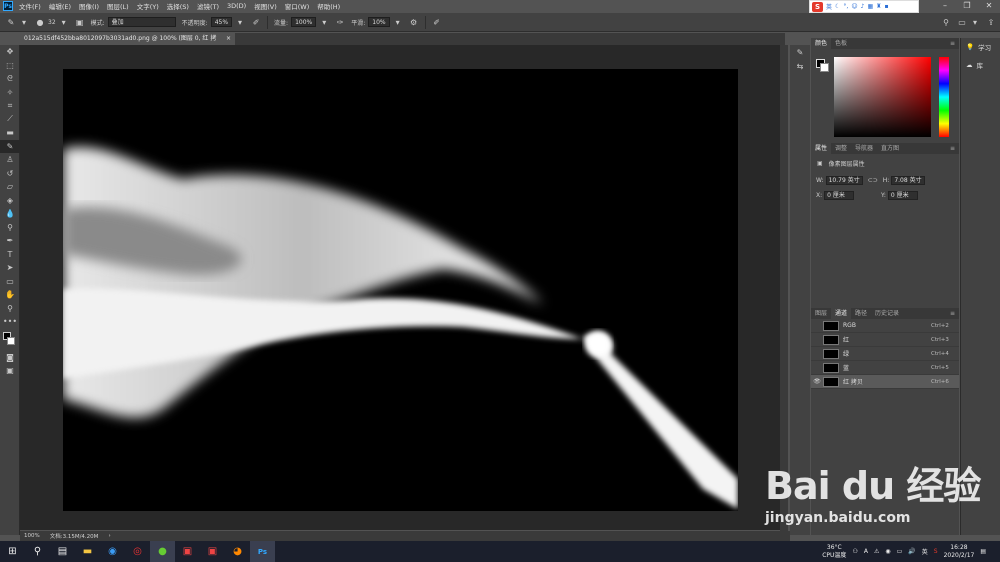 The height and width of the screenshot is (562, 1000). Describe the element at coordinates (304, 22) in the screenshot. I see `flow-field: 100%` at that location.